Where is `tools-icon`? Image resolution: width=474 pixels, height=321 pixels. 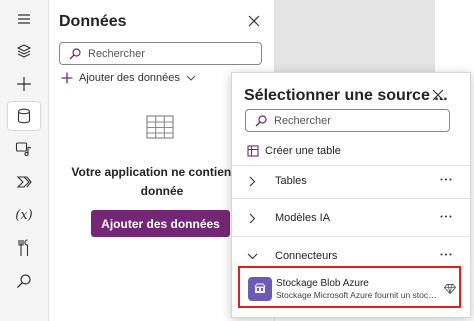
tools-icon is located at coordinates (24, 248).